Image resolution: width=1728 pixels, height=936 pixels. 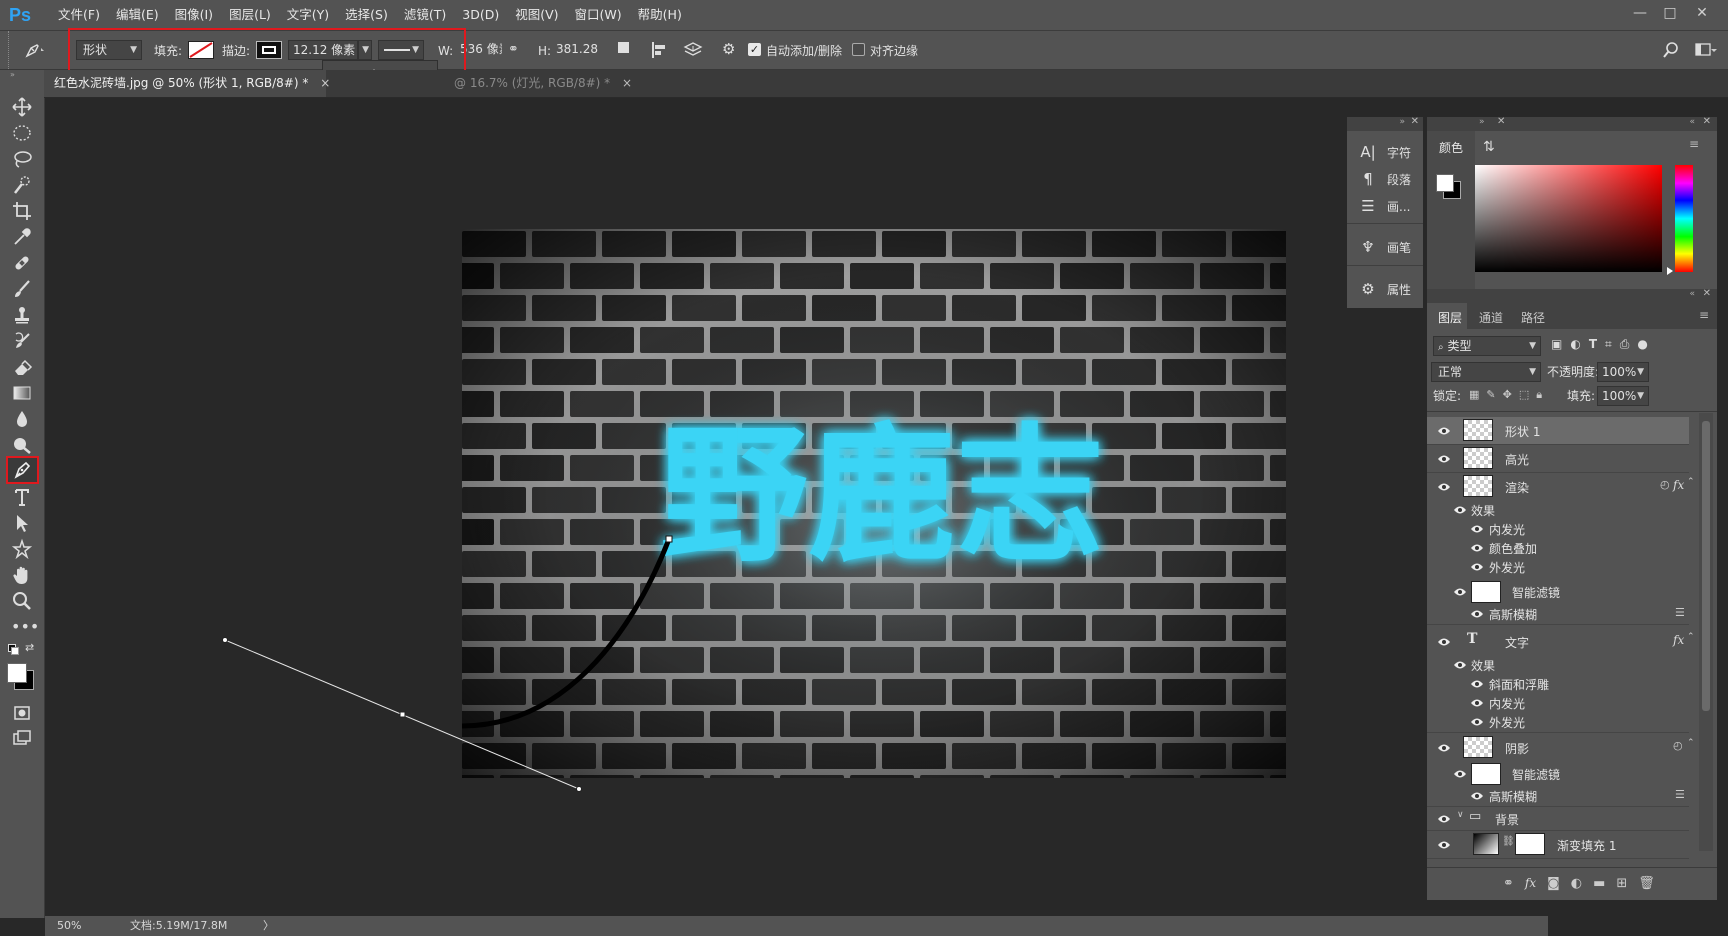 I want to click on lock-artboard-icon: ⬚, so click(x=1524, y=396).